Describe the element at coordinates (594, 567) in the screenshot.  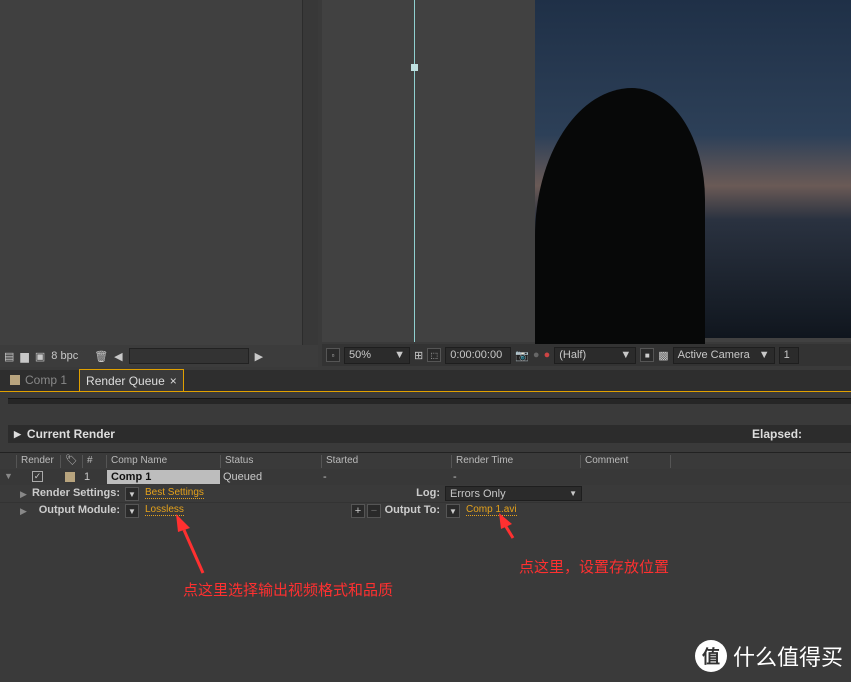
I see `annotation-right: 点这里，设置存放位置` at that location.